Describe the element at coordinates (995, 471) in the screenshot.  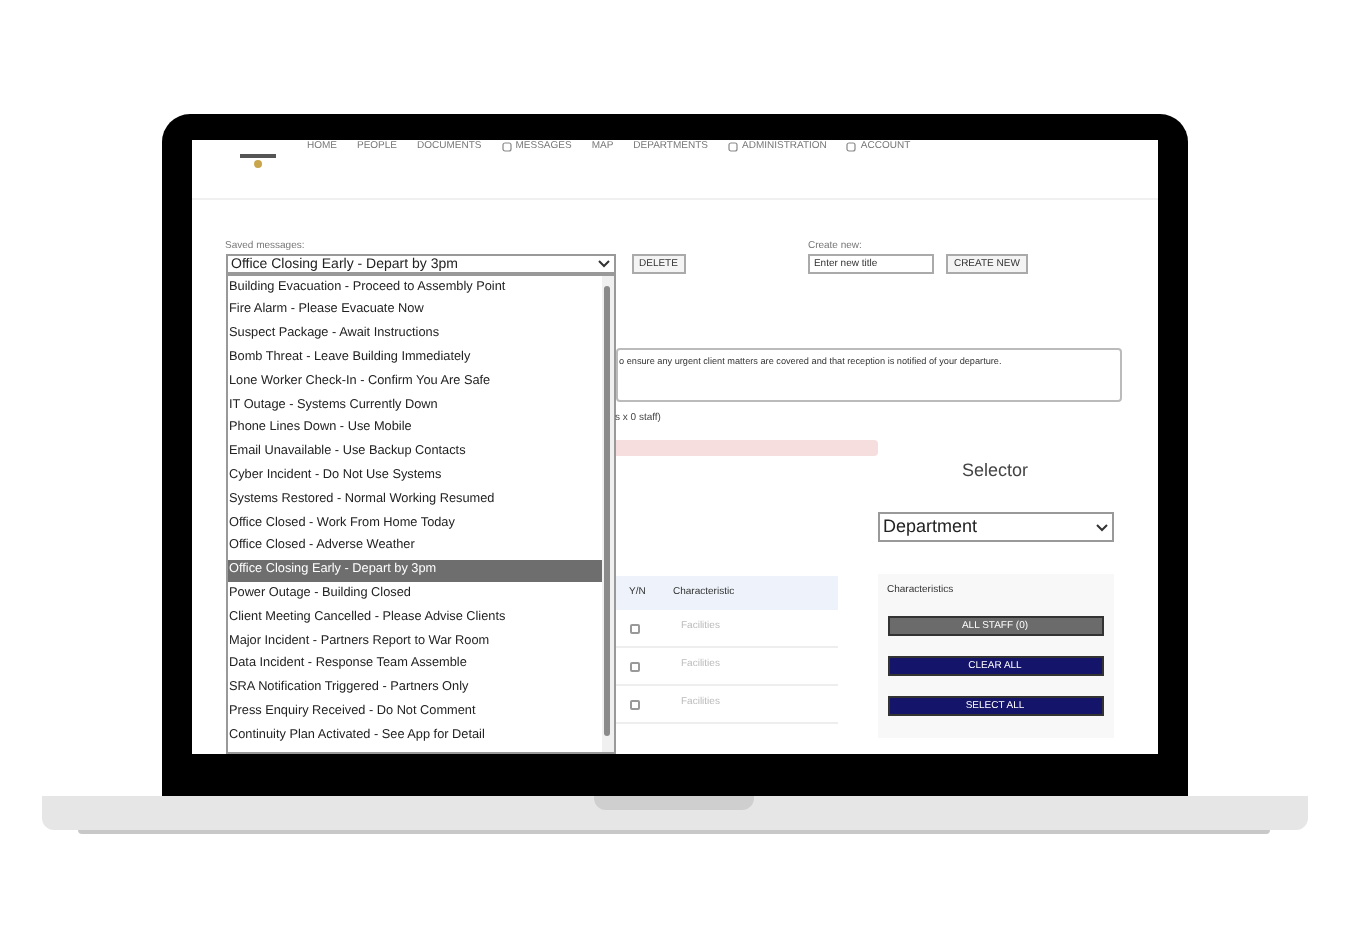
I see `selector-heading: Selector` at that location.